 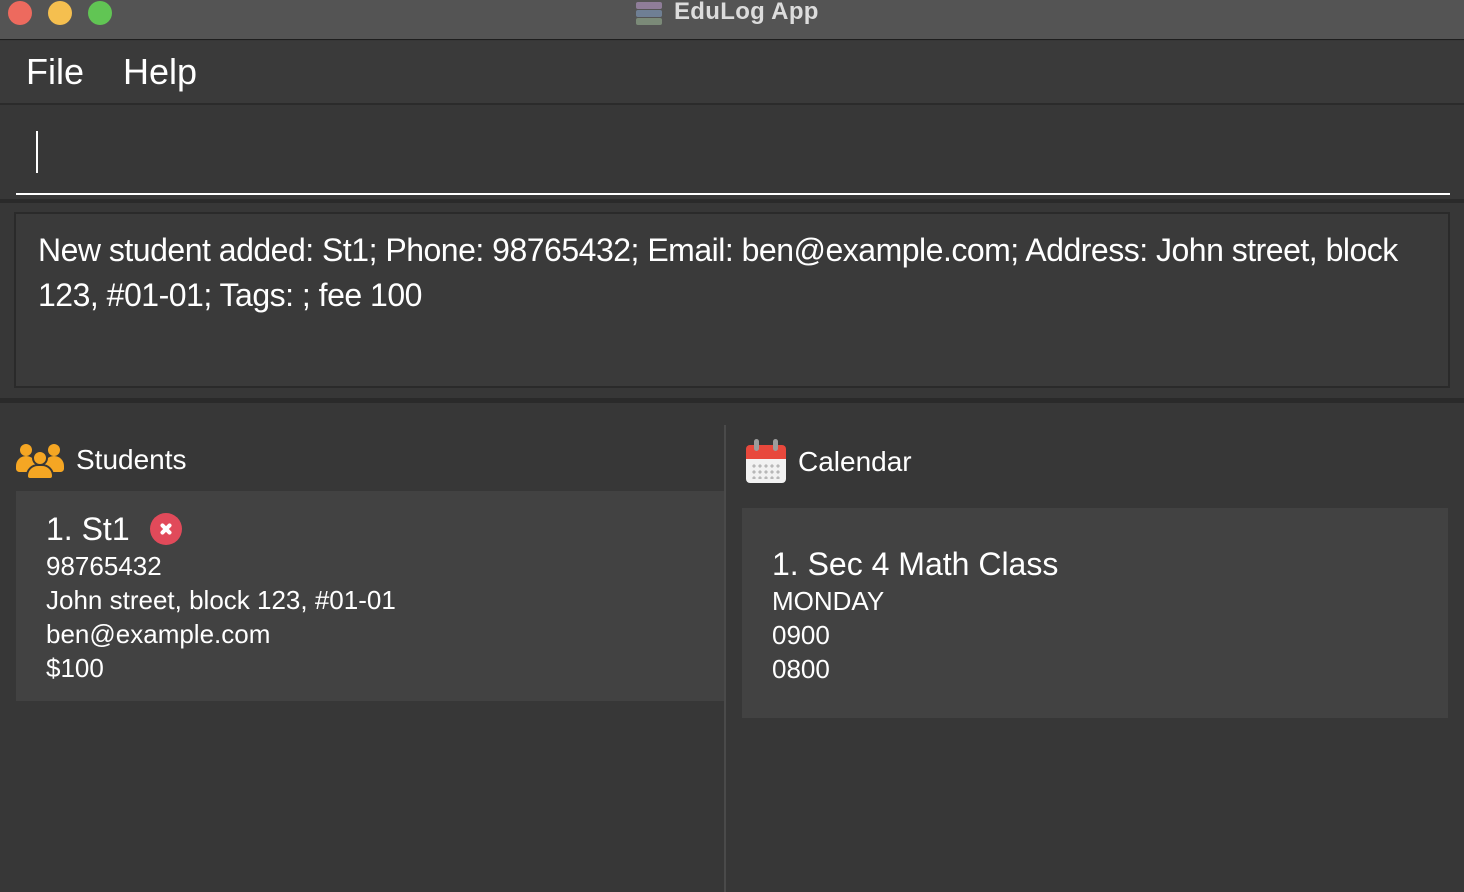 I want to click on students-panel-header: Students, so click(x=101, y=460).